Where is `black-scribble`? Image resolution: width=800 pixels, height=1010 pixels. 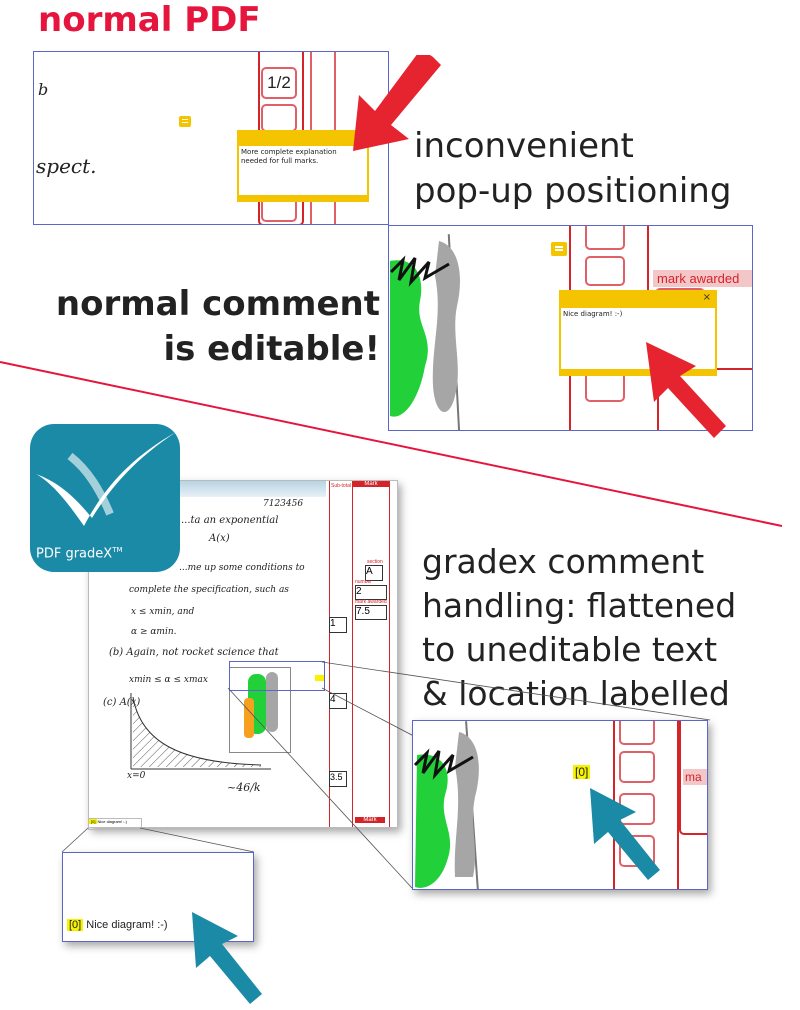
black-scribble is located at coordinates (443, 764).